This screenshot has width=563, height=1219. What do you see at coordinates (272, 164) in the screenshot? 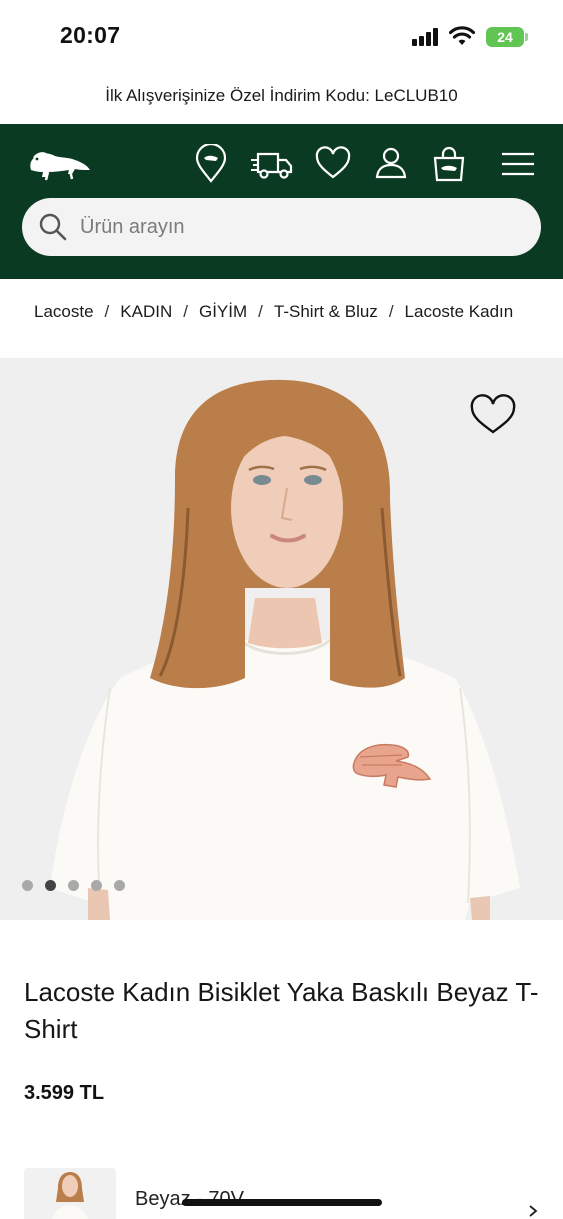
I see `delivery-truck-icon` at bounding box center [272, 164].